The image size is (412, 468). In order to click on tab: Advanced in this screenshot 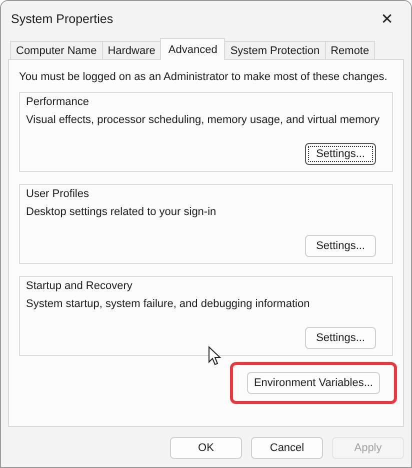, I will do `click(193, 49)`.